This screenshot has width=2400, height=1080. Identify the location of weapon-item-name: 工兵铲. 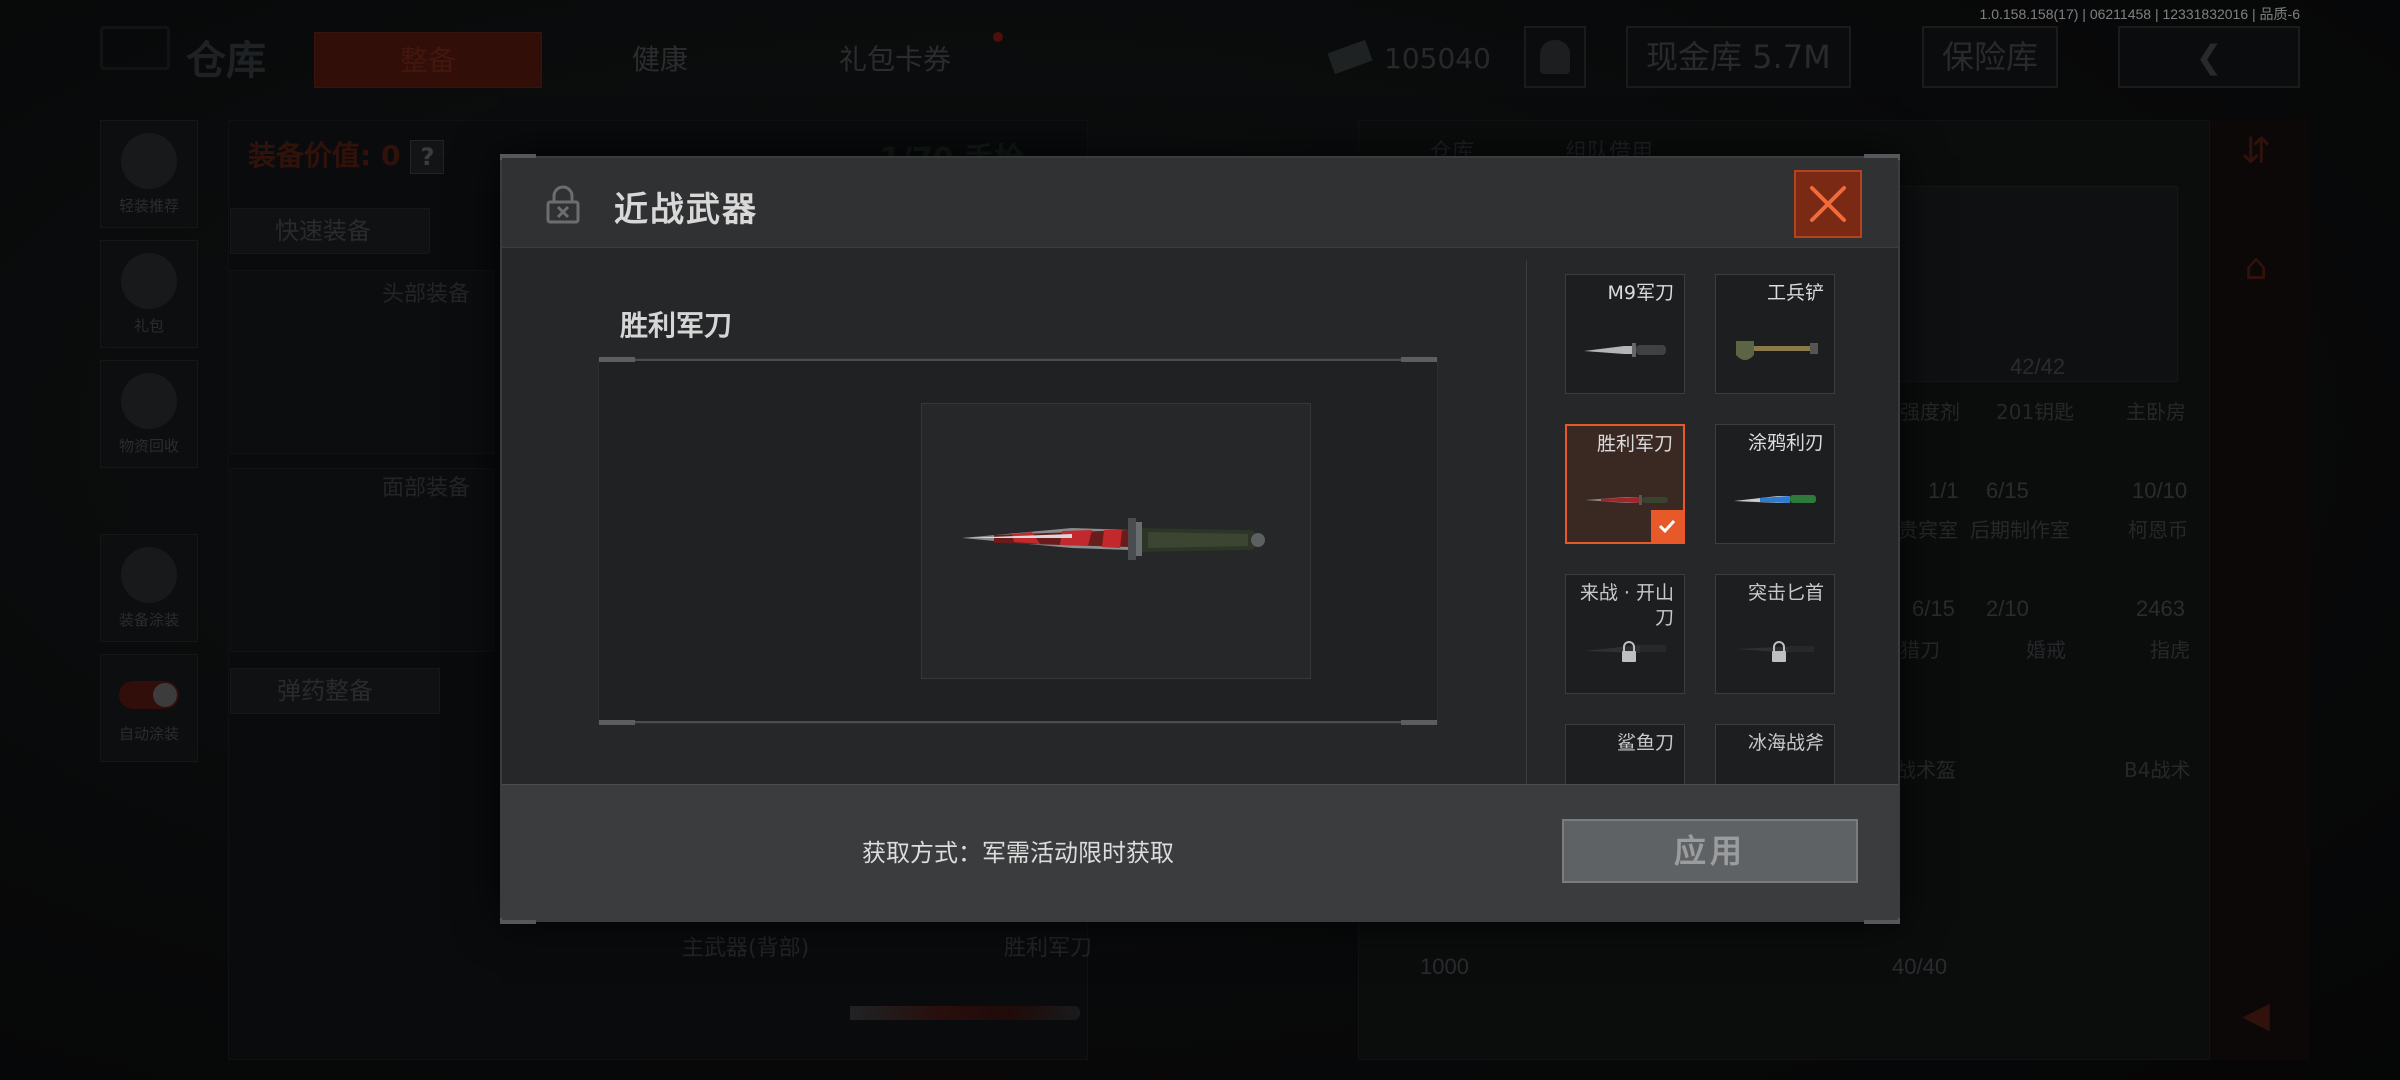
(1795, 293).